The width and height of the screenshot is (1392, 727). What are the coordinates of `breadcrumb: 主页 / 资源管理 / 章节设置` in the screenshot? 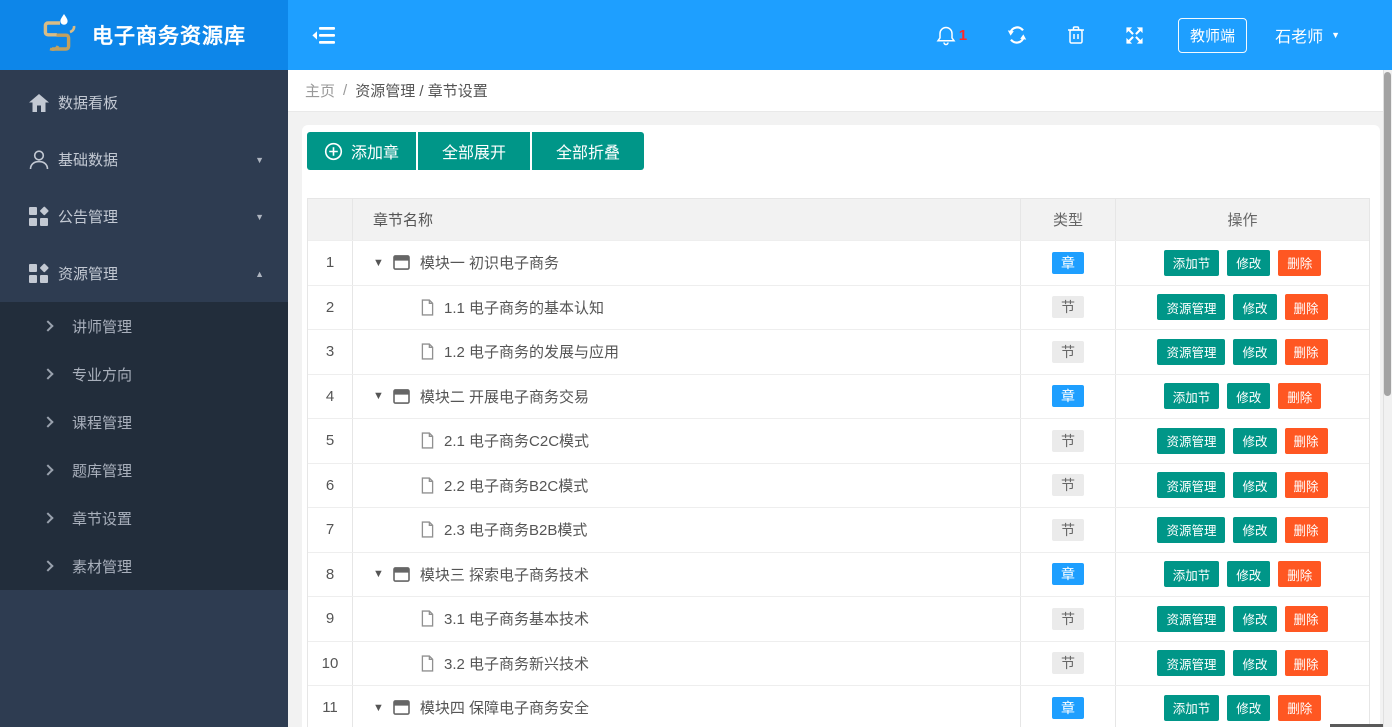 It's located at (840, 91).